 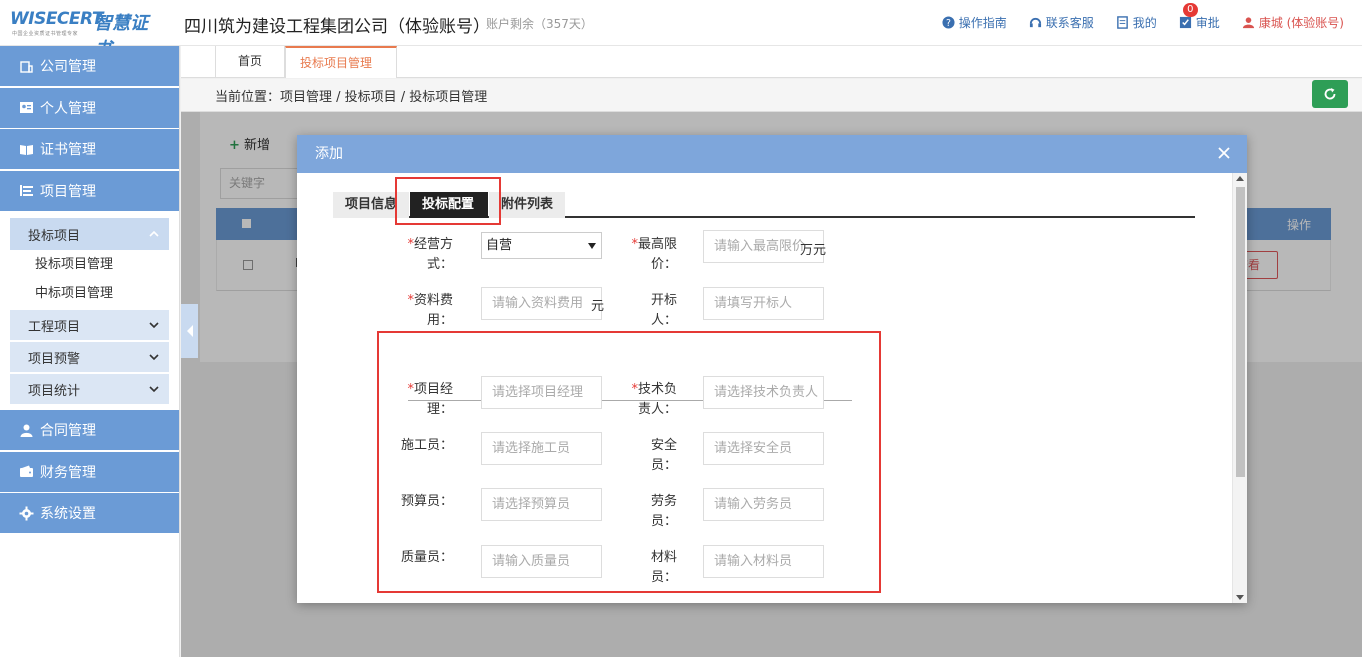 I want to click on document-icon, so click(x=1122, y=22).